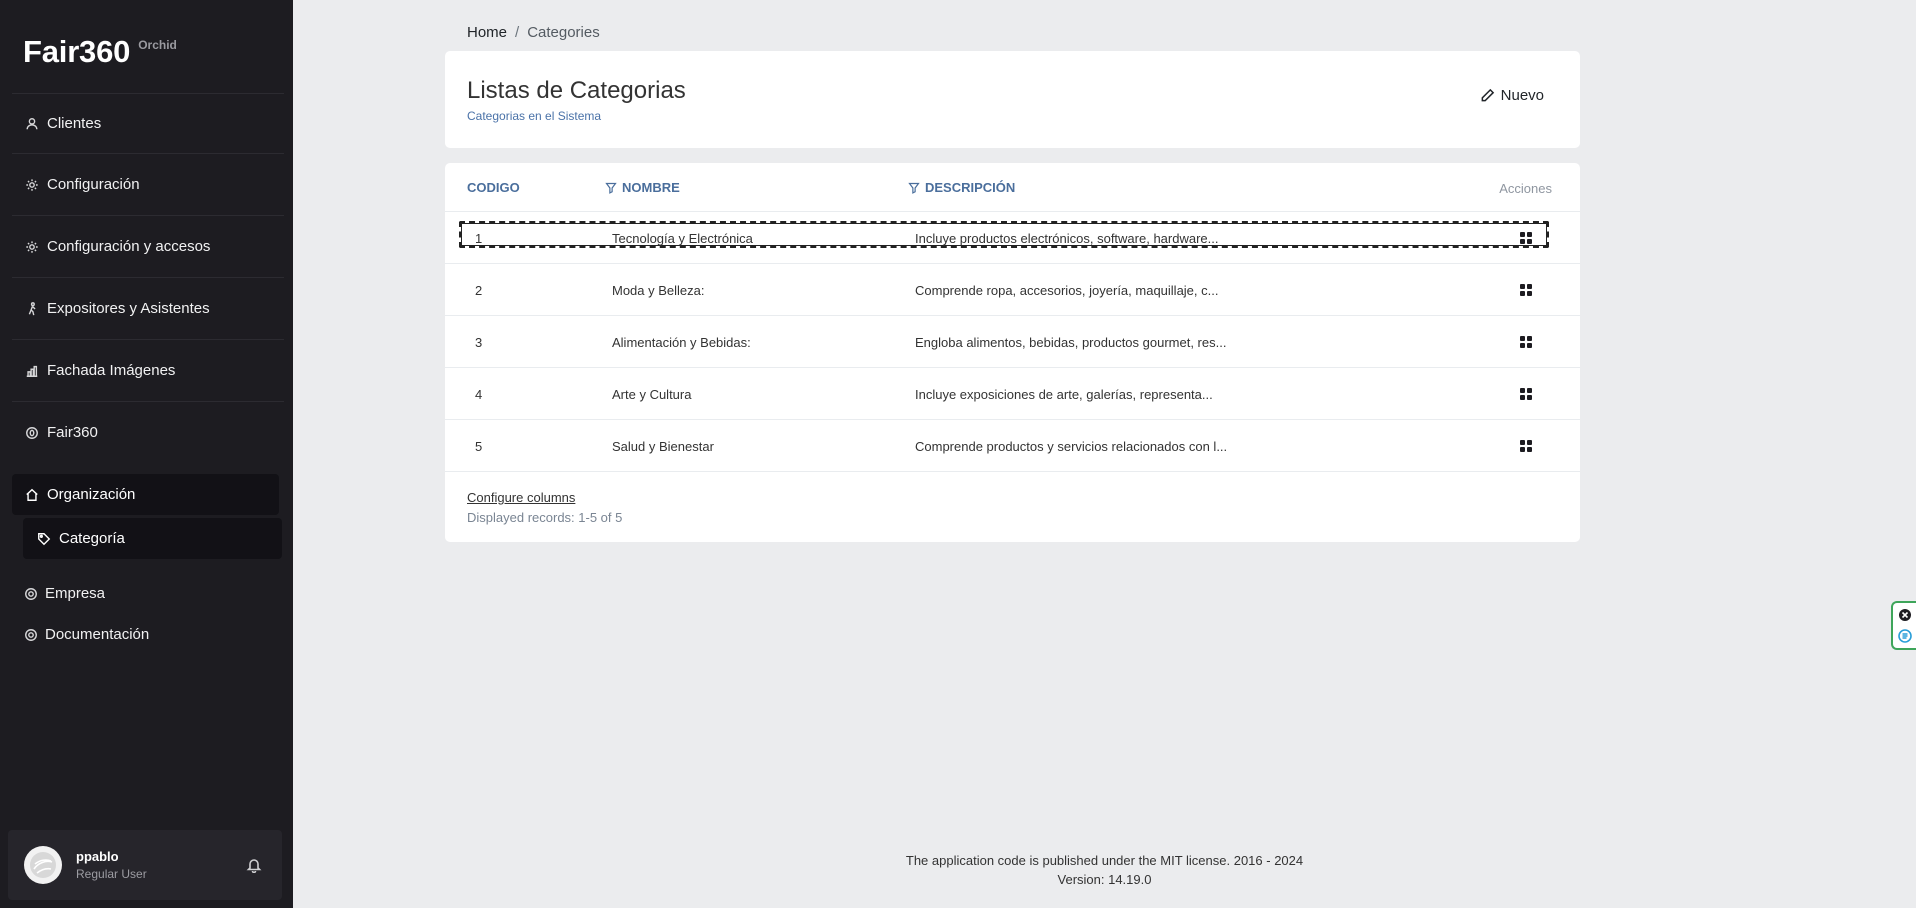  I want to click on sidebar-item-fachada: Fachada Imágenes, so click(148, 370).